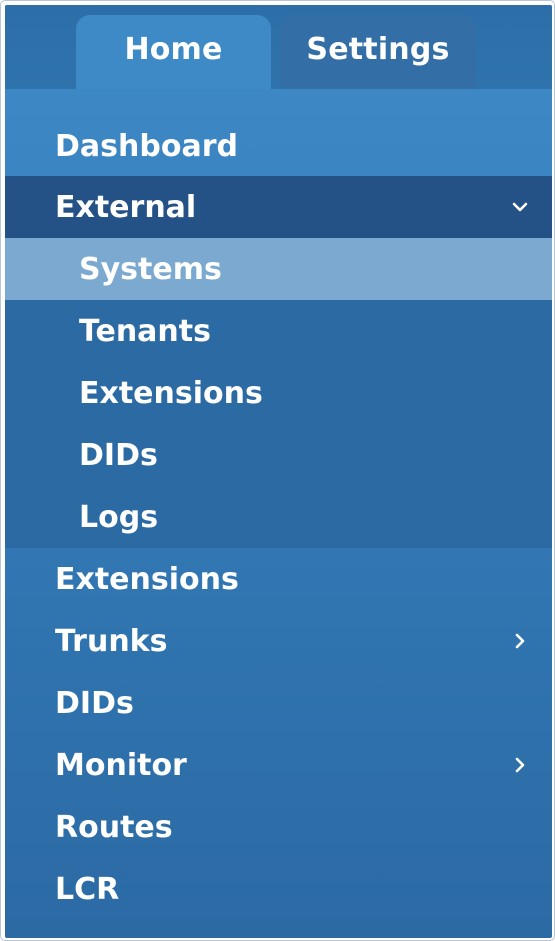 The image size is (555, 941). I want to click on sidebar-item-lcr: LCR, so click(278, 889).